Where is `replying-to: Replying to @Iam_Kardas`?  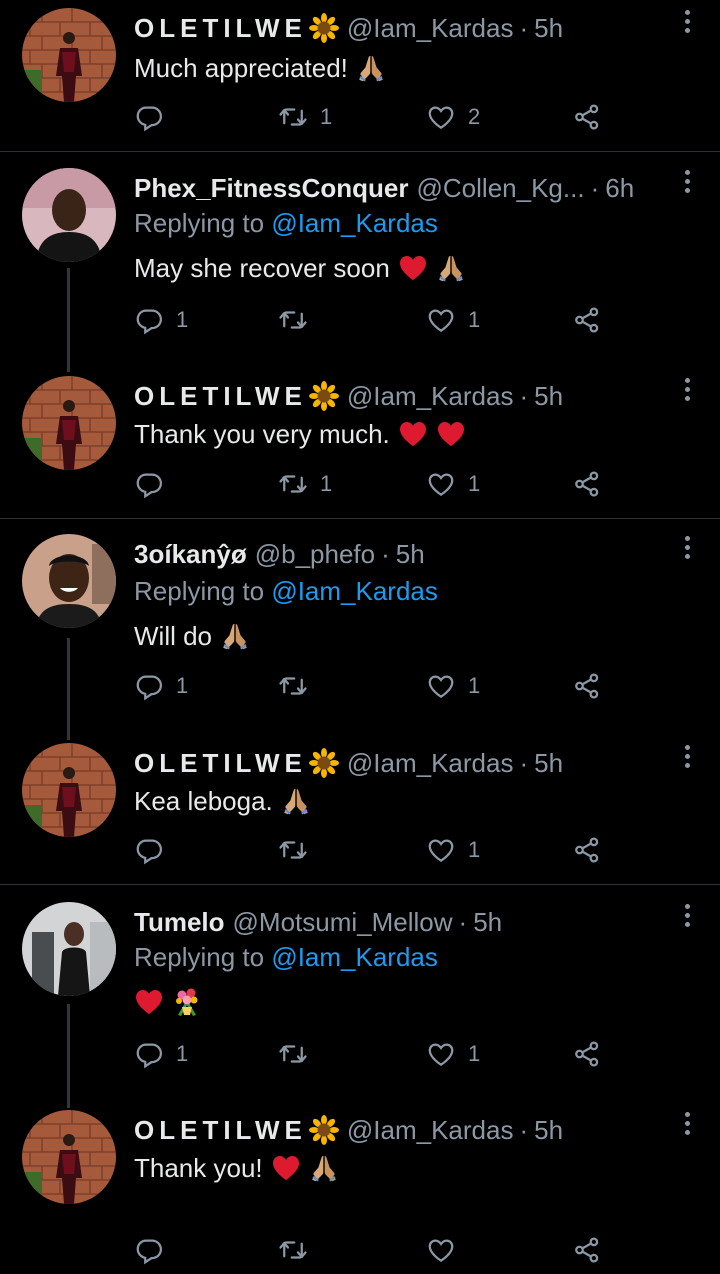
replying-to: Replying to @Iam_Kardas is located at coordinates (286, 591).